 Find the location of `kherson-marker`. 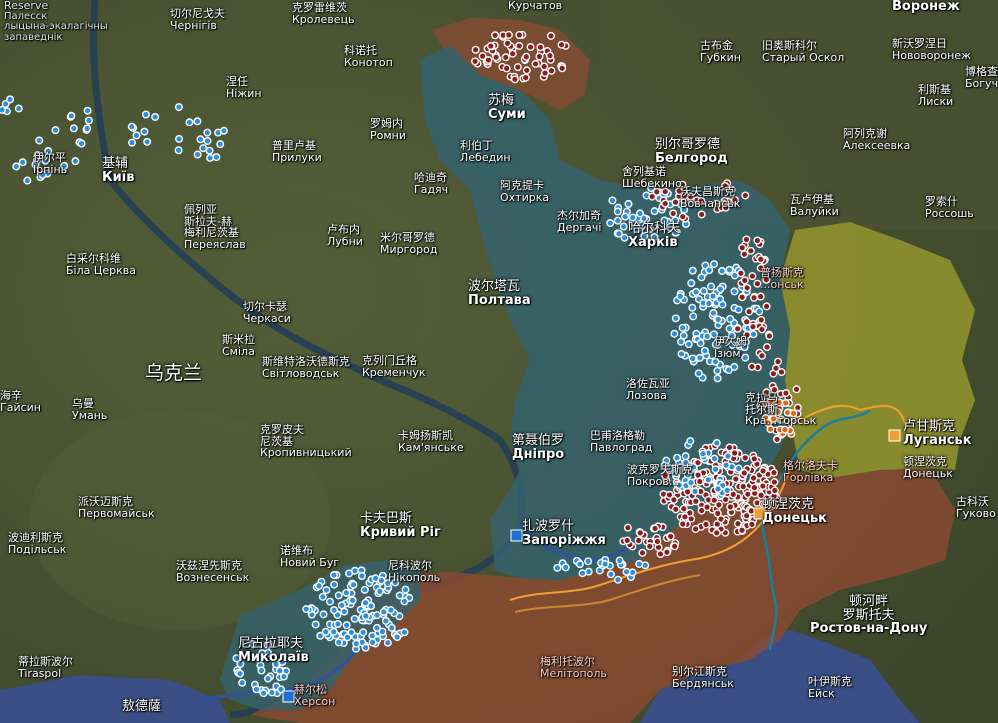

kherson-marker is located at coordinates (288, 696).